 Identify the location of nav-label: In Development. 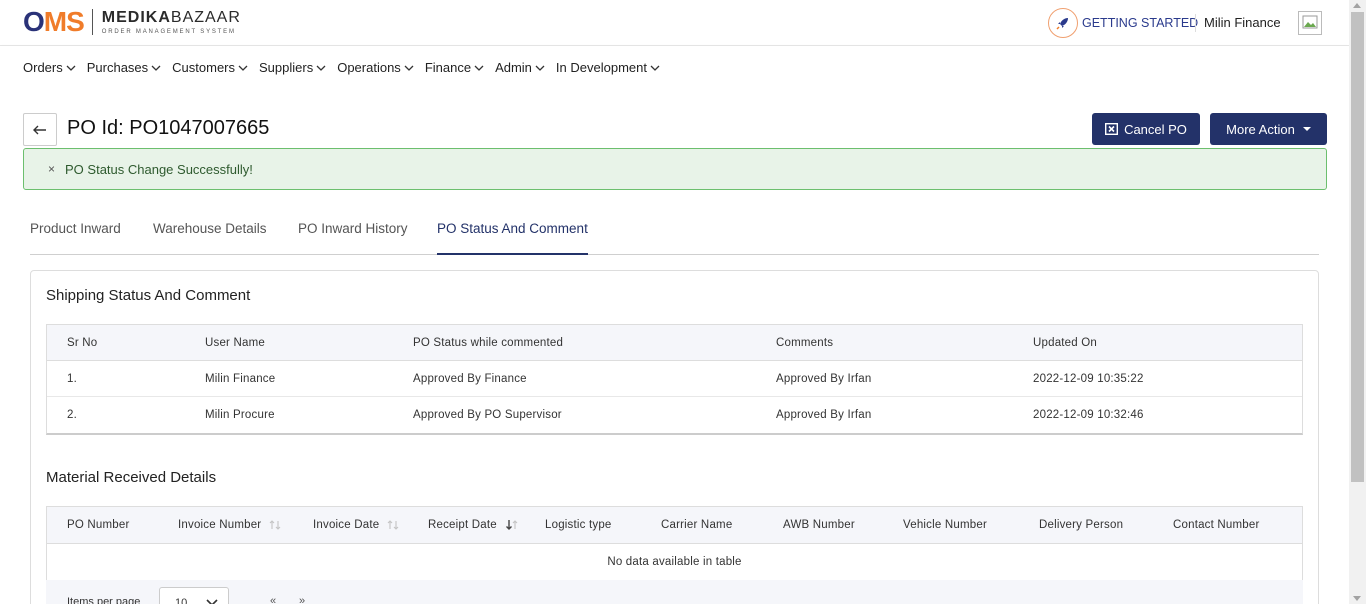
(601, 67).